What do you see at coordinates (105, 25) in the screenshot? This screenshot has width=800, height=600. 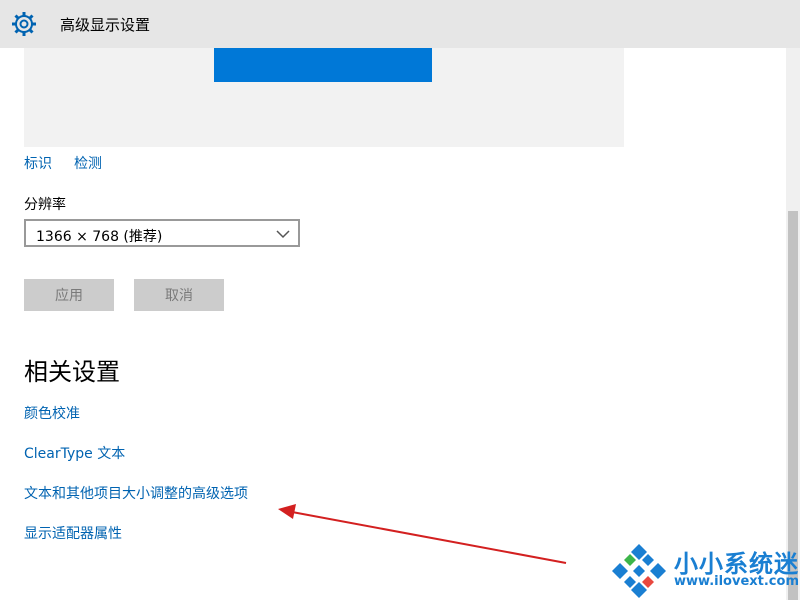 I see `page-title: 高级显示设置` at bounding box center [105, 25].